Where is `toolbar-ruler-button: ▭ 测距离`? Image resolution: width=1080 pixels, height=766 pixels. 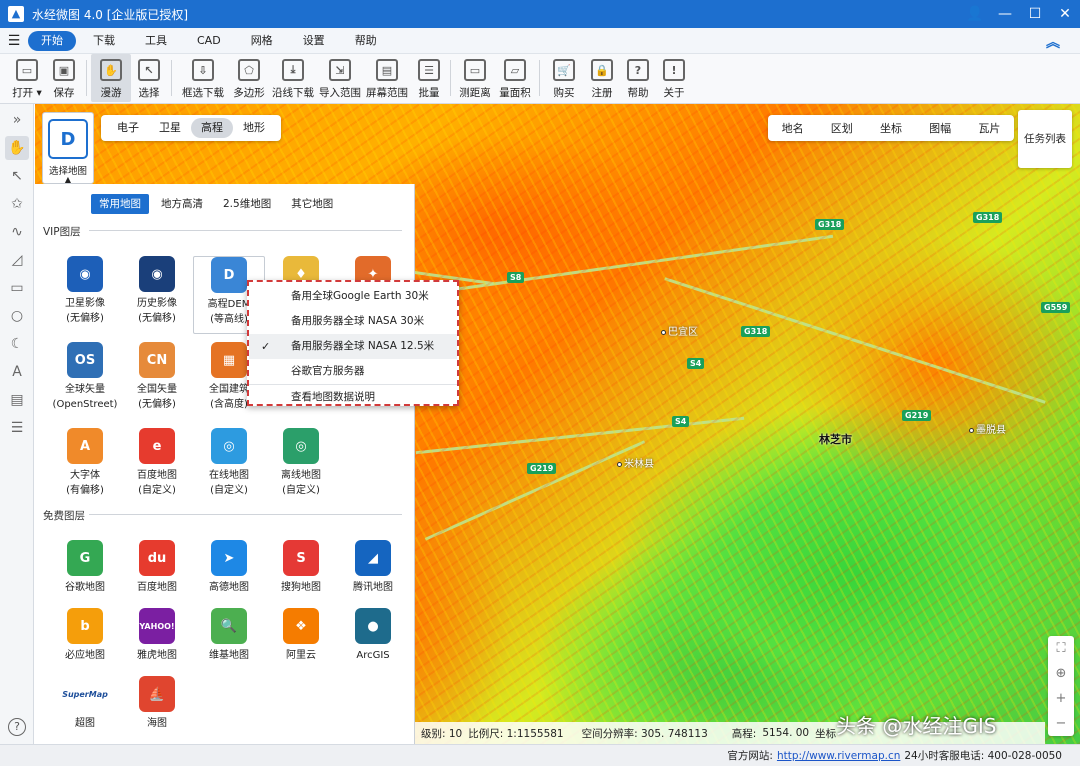 toolbar-ruler-button: ▭ 测距离 is located at coordinates (475, 78).